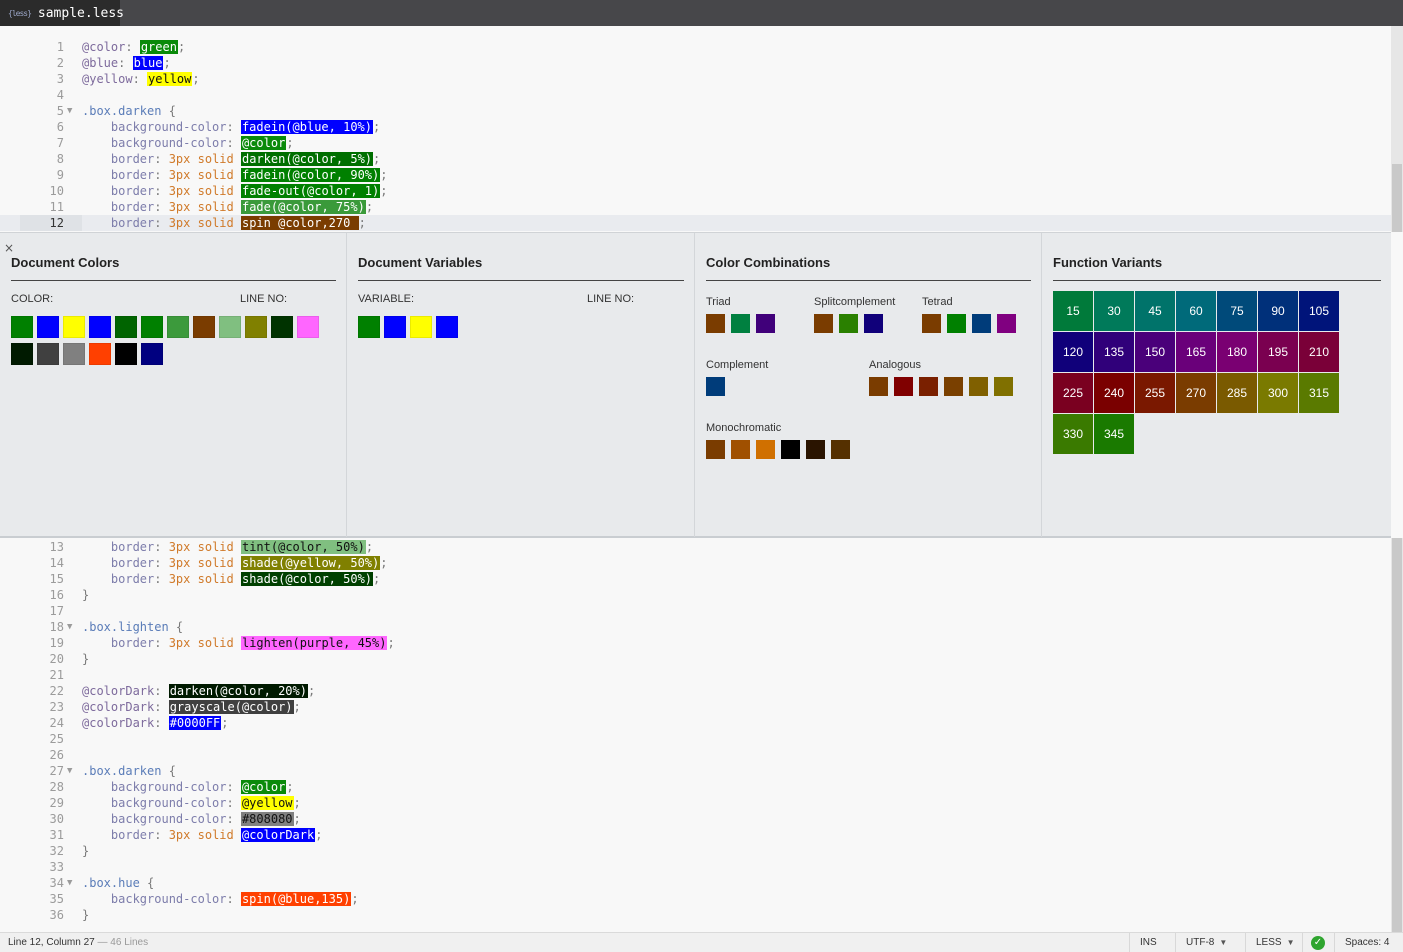  What do you see at coordinates (695, 659) in the screenshot?
I see `code-line: 20}` at bounding box center [695, 659].